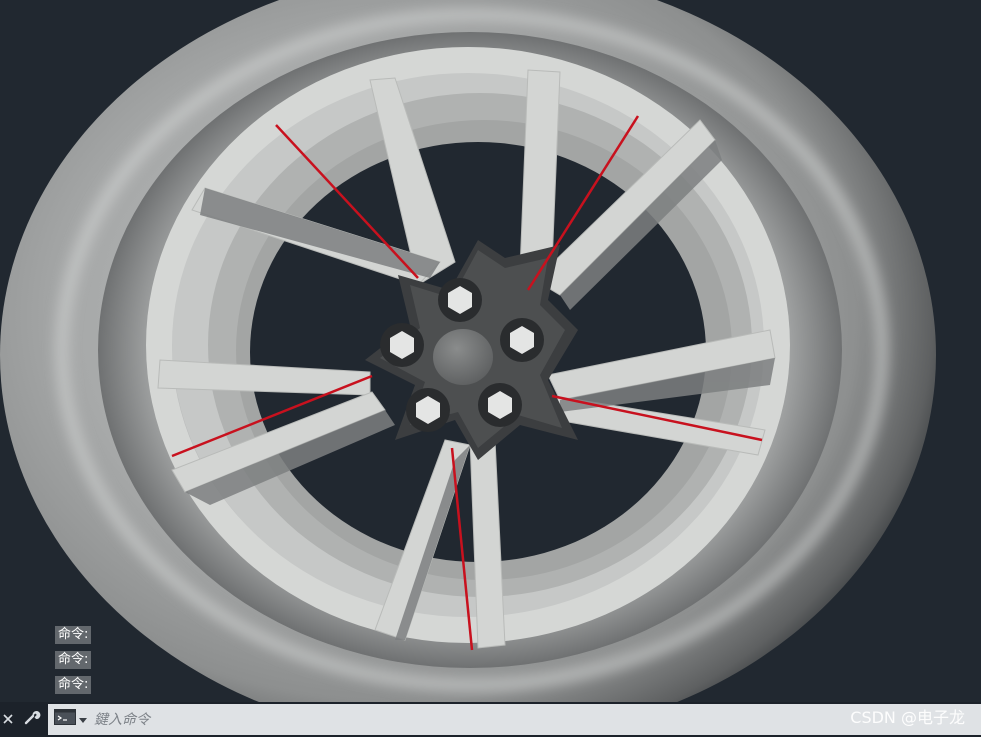 This screenshot has height=737, width=981. I want to click on center-cap, so click(463, 357).